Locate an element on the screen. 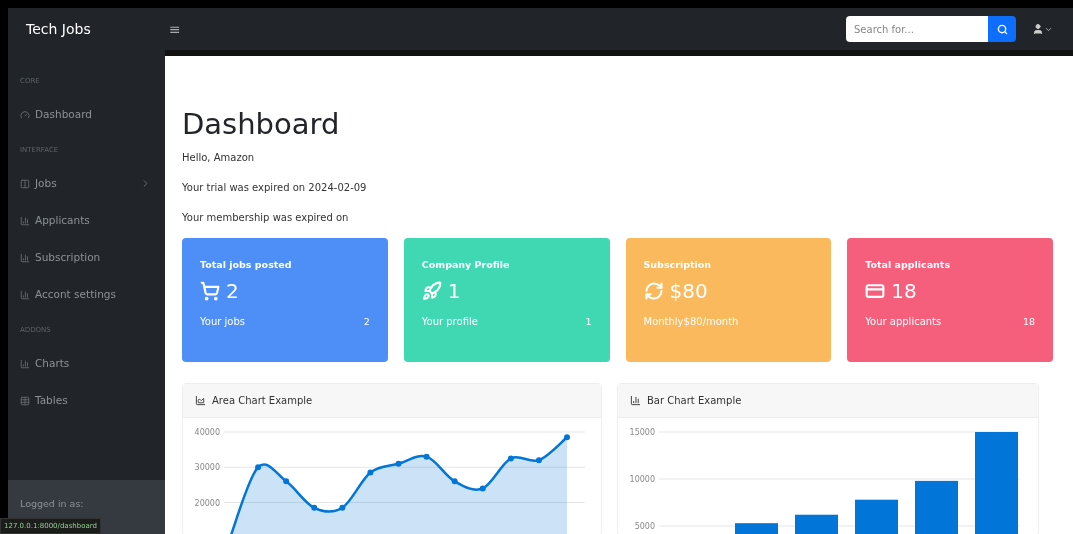 The width and height of the screenshot is (1073, 534). card-link: Your applicants is located at coordinates (903, 322).